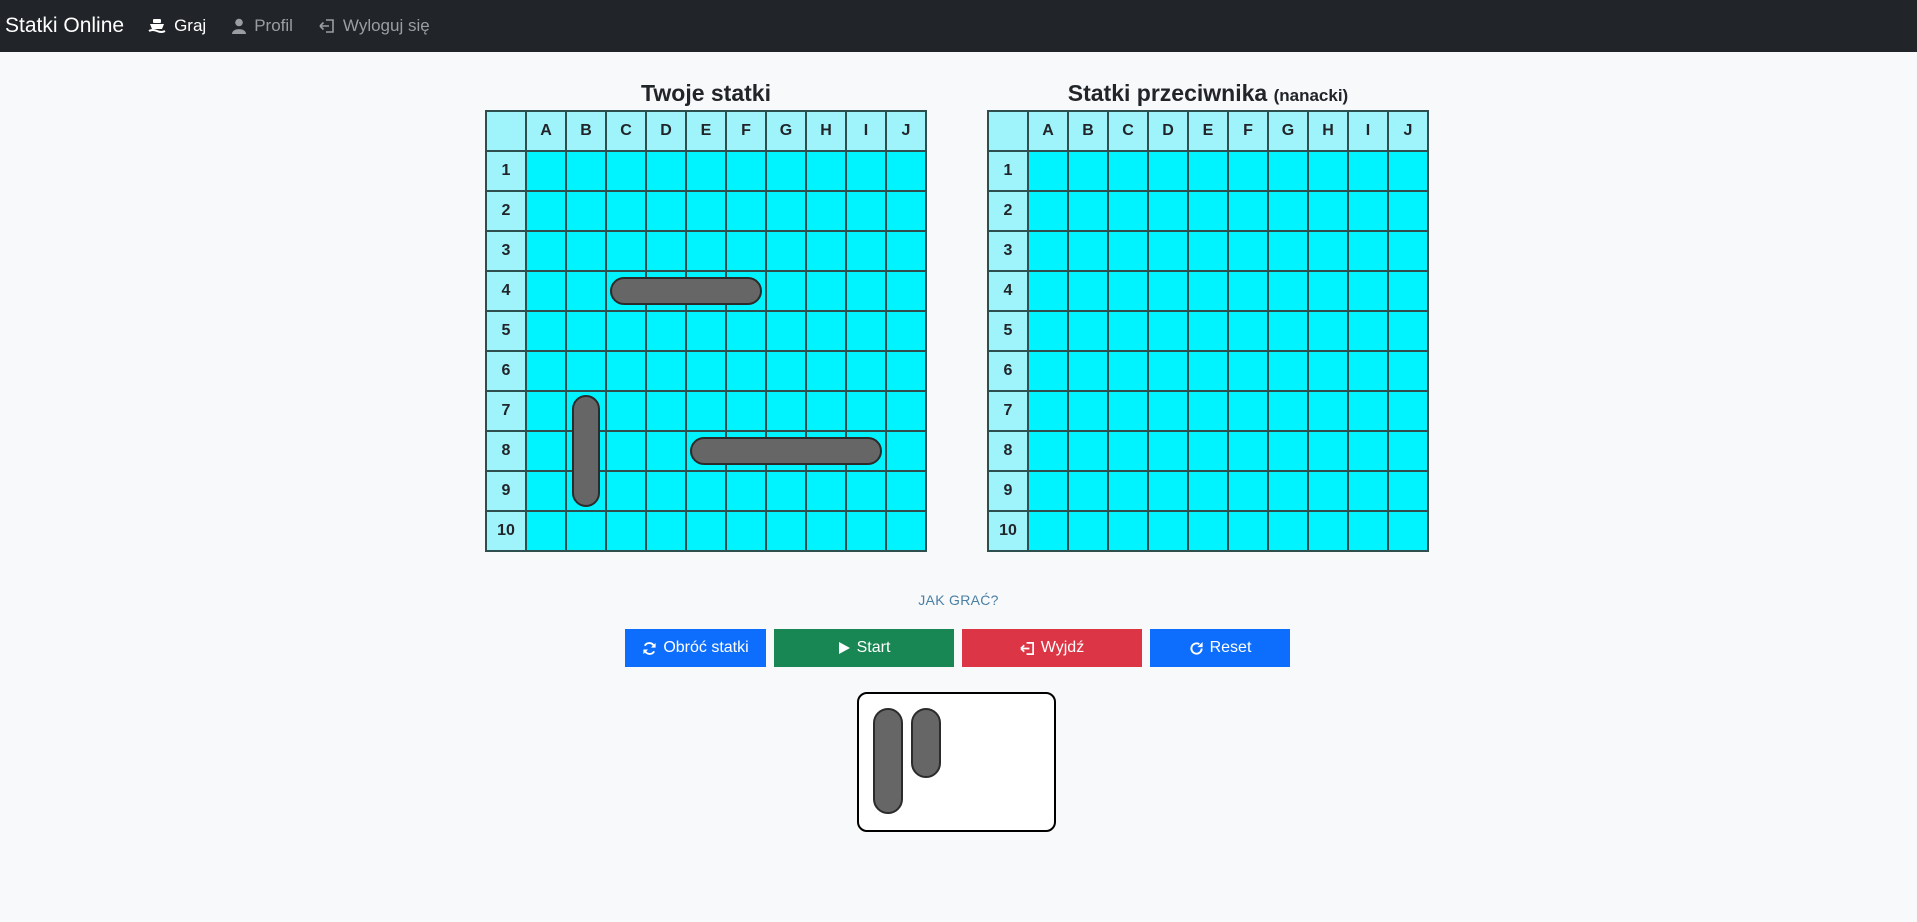 This screenshot has height=922, width=1917. I want to click on player-cell-D1, so click(667, 172).